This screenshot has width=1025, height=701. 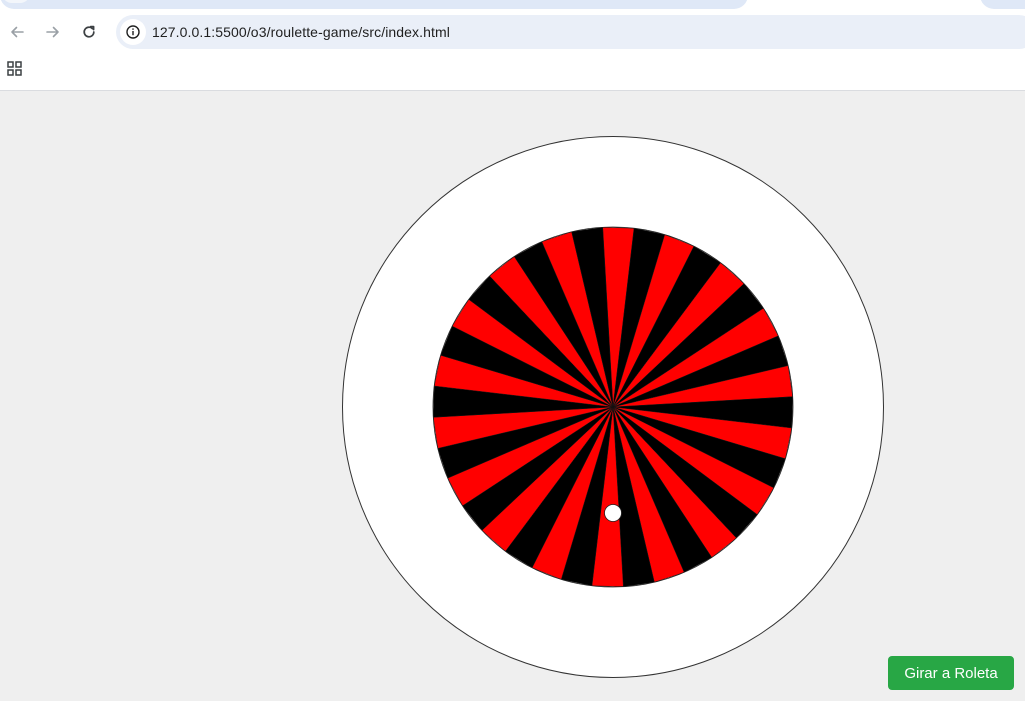 I want to click on arrow-left-icon, so click(x=17, y=32).